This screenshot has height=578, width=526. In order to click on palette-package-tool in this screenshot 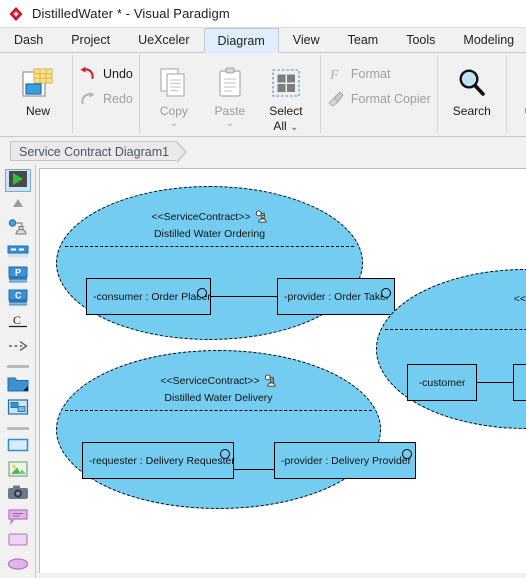, I will do `click(18, 385)`.